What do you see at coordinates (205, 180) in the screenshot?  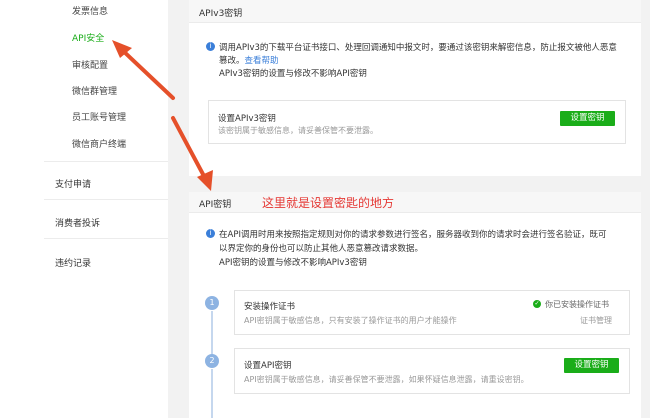 I see `arrow-head-icon` at bounding box center [205, 180].